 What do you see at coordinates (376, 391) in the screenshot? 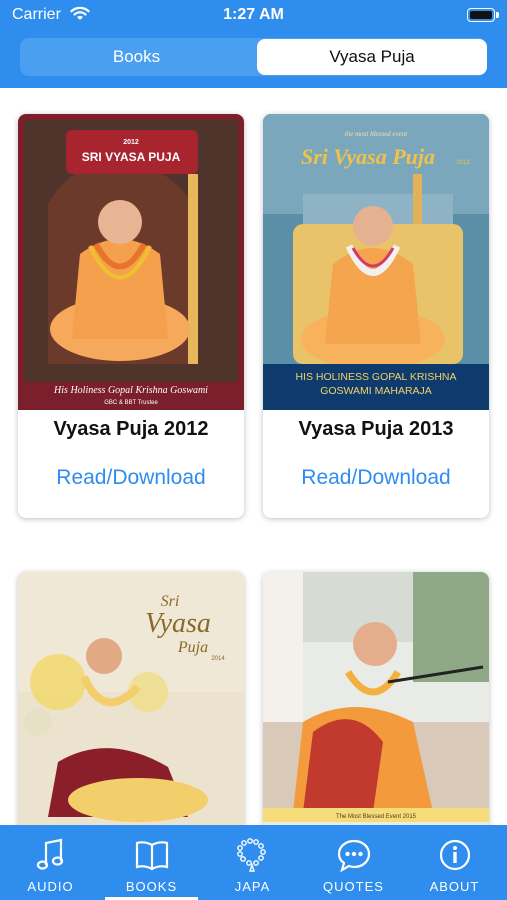
I see `cover-caption-line2: GOSWAMI MAHARAJA` at bounding box center [376, 391].